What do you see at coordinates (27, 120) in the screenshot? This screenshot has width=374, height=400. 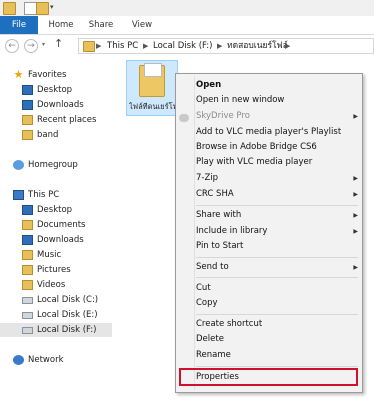 I see `recent-places-icon` at bounding box center [27, 120].